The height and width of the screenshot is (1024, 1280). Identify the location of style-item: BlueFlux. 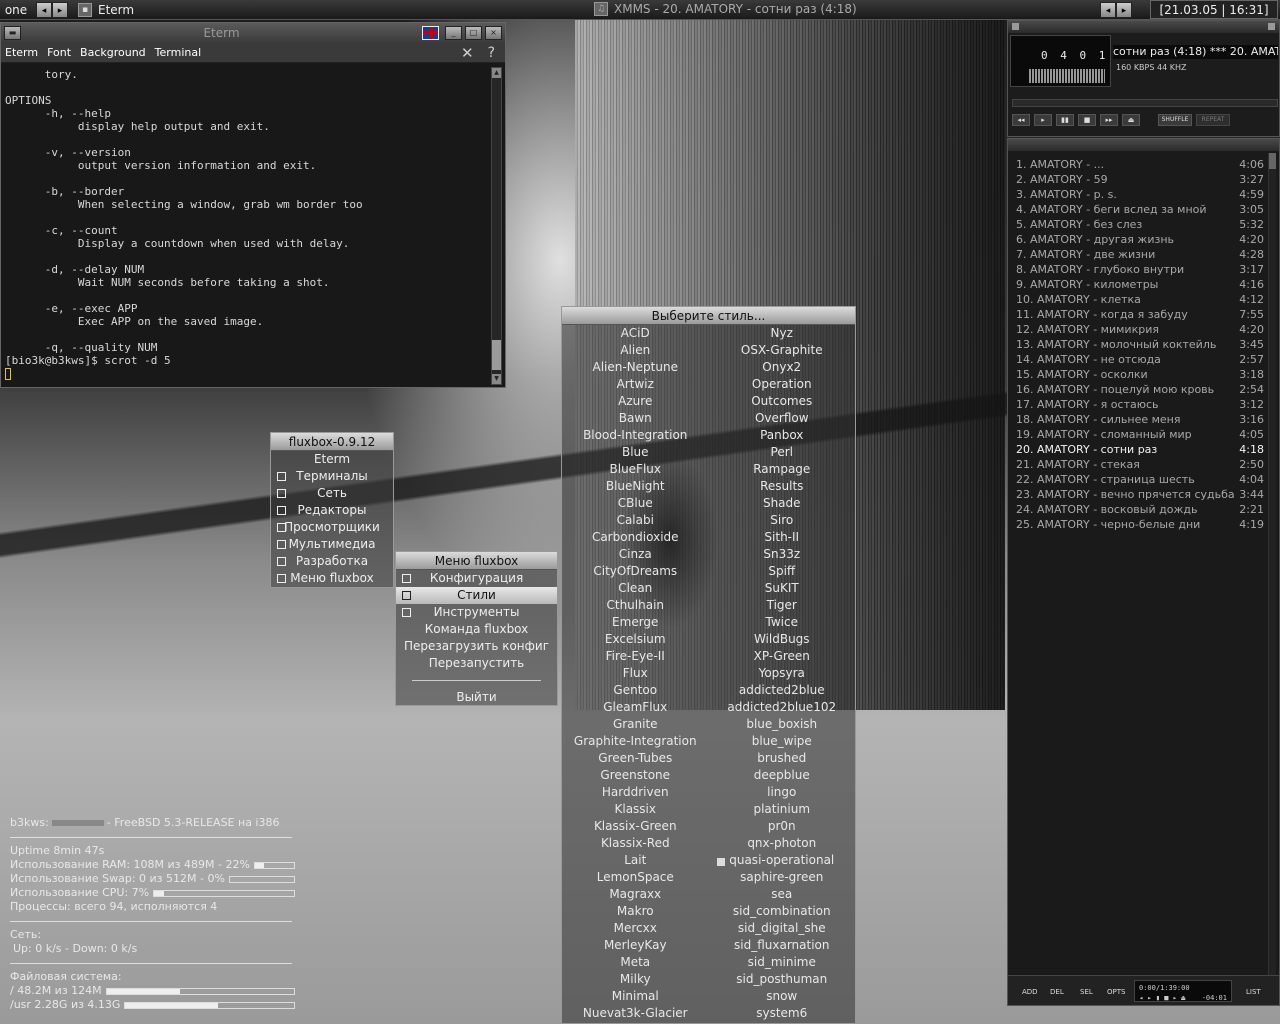
(635, 469).